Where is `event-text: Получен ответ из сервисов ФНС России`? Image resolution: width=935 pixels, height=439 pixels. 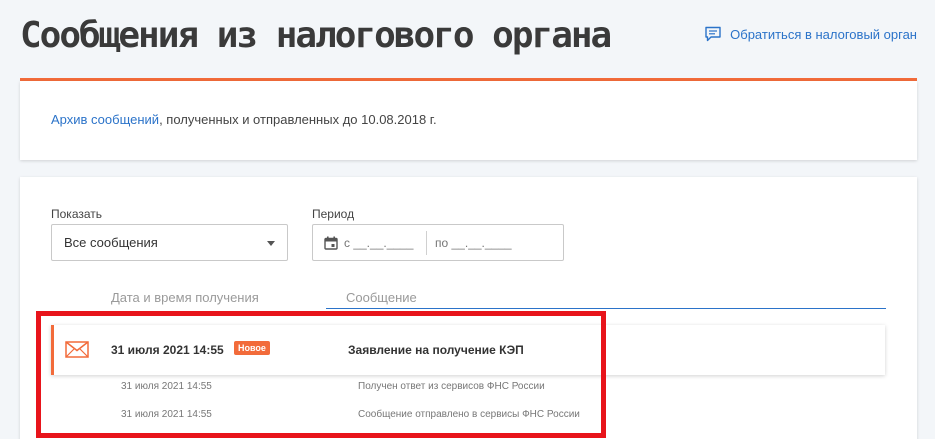 event-text: Получен ответ из сервисов ФНС России is located at coordinates (451, 386).